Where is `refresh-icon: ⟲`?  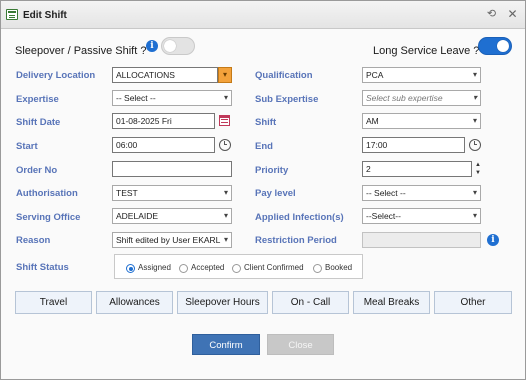 refresh-icon: ⟲ is located at coordinates (491, 14).